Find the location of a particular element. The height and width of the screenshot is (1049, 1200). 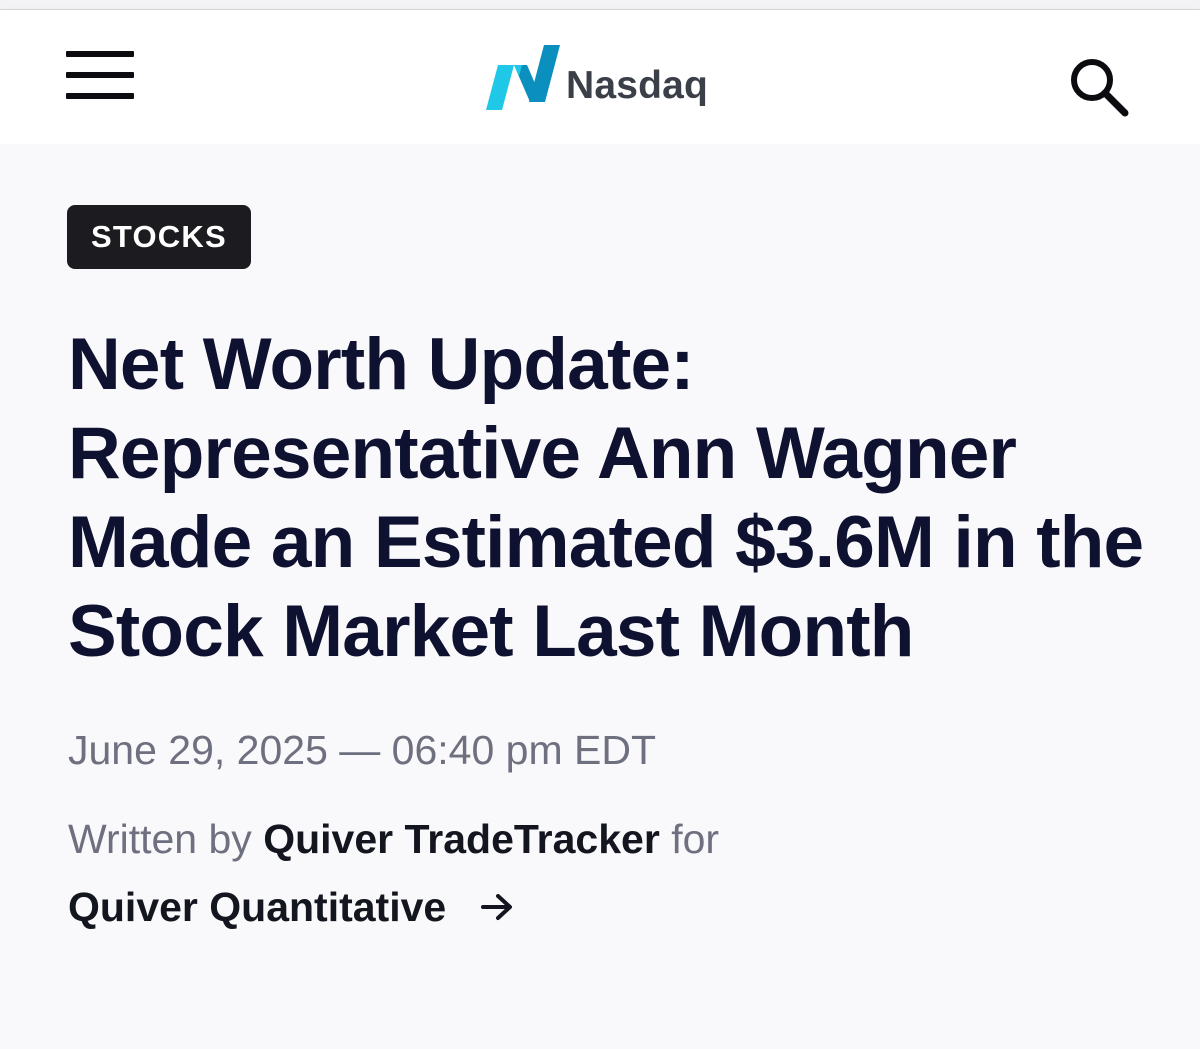

source-link: Quiver Quantitative is located at coordinates (291, 907).